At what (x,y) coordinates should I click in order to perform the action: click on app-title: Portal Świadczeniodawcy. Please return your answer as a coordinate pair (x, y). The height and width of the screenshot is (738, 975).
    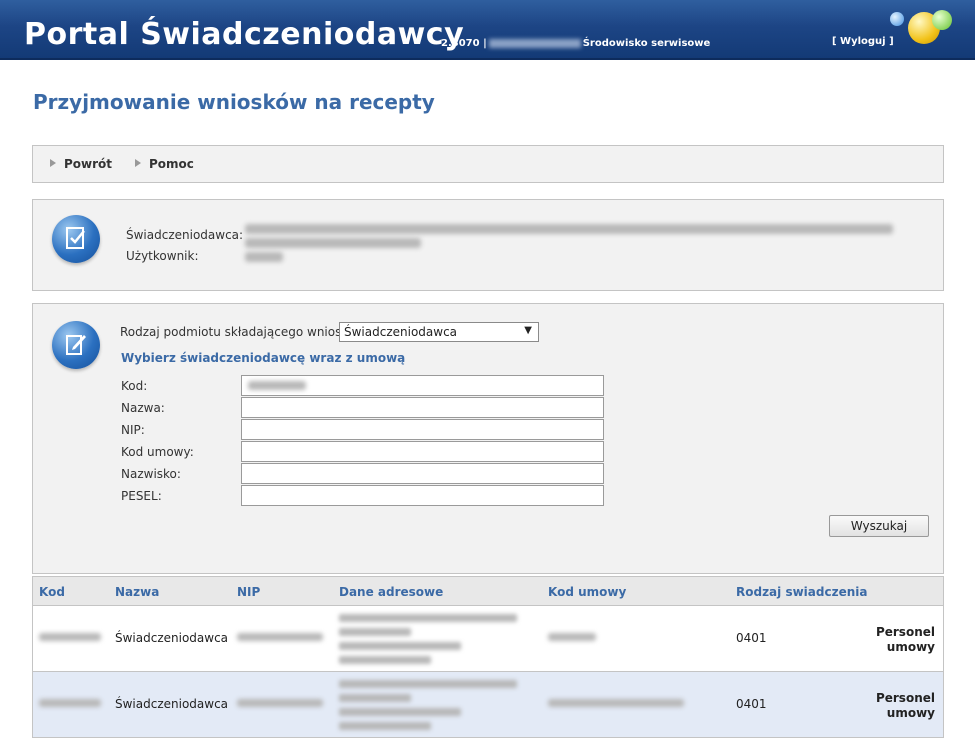
    Looking at the image, I should click on (244, 34).